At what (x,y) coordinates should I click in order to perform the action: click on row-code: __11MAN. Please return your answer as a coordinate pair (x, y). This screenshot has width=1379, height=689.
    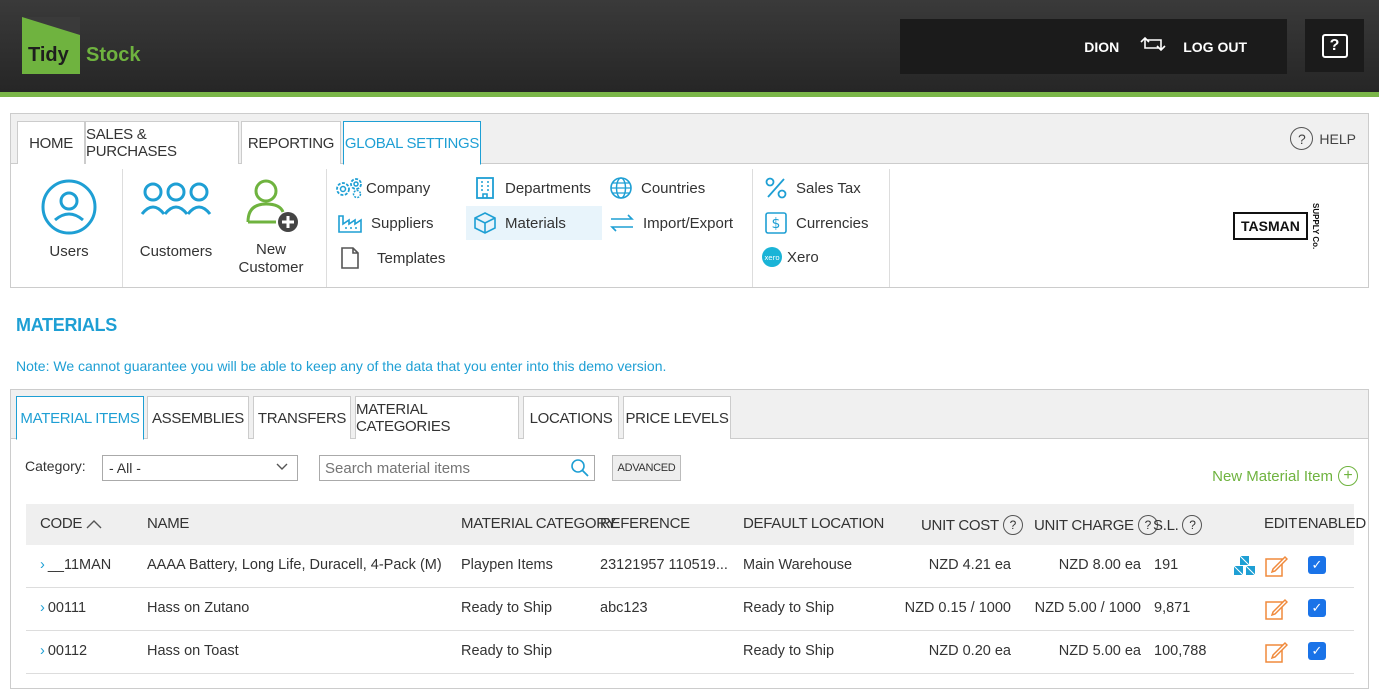
    Looking at the image, I should click on (79, 565).